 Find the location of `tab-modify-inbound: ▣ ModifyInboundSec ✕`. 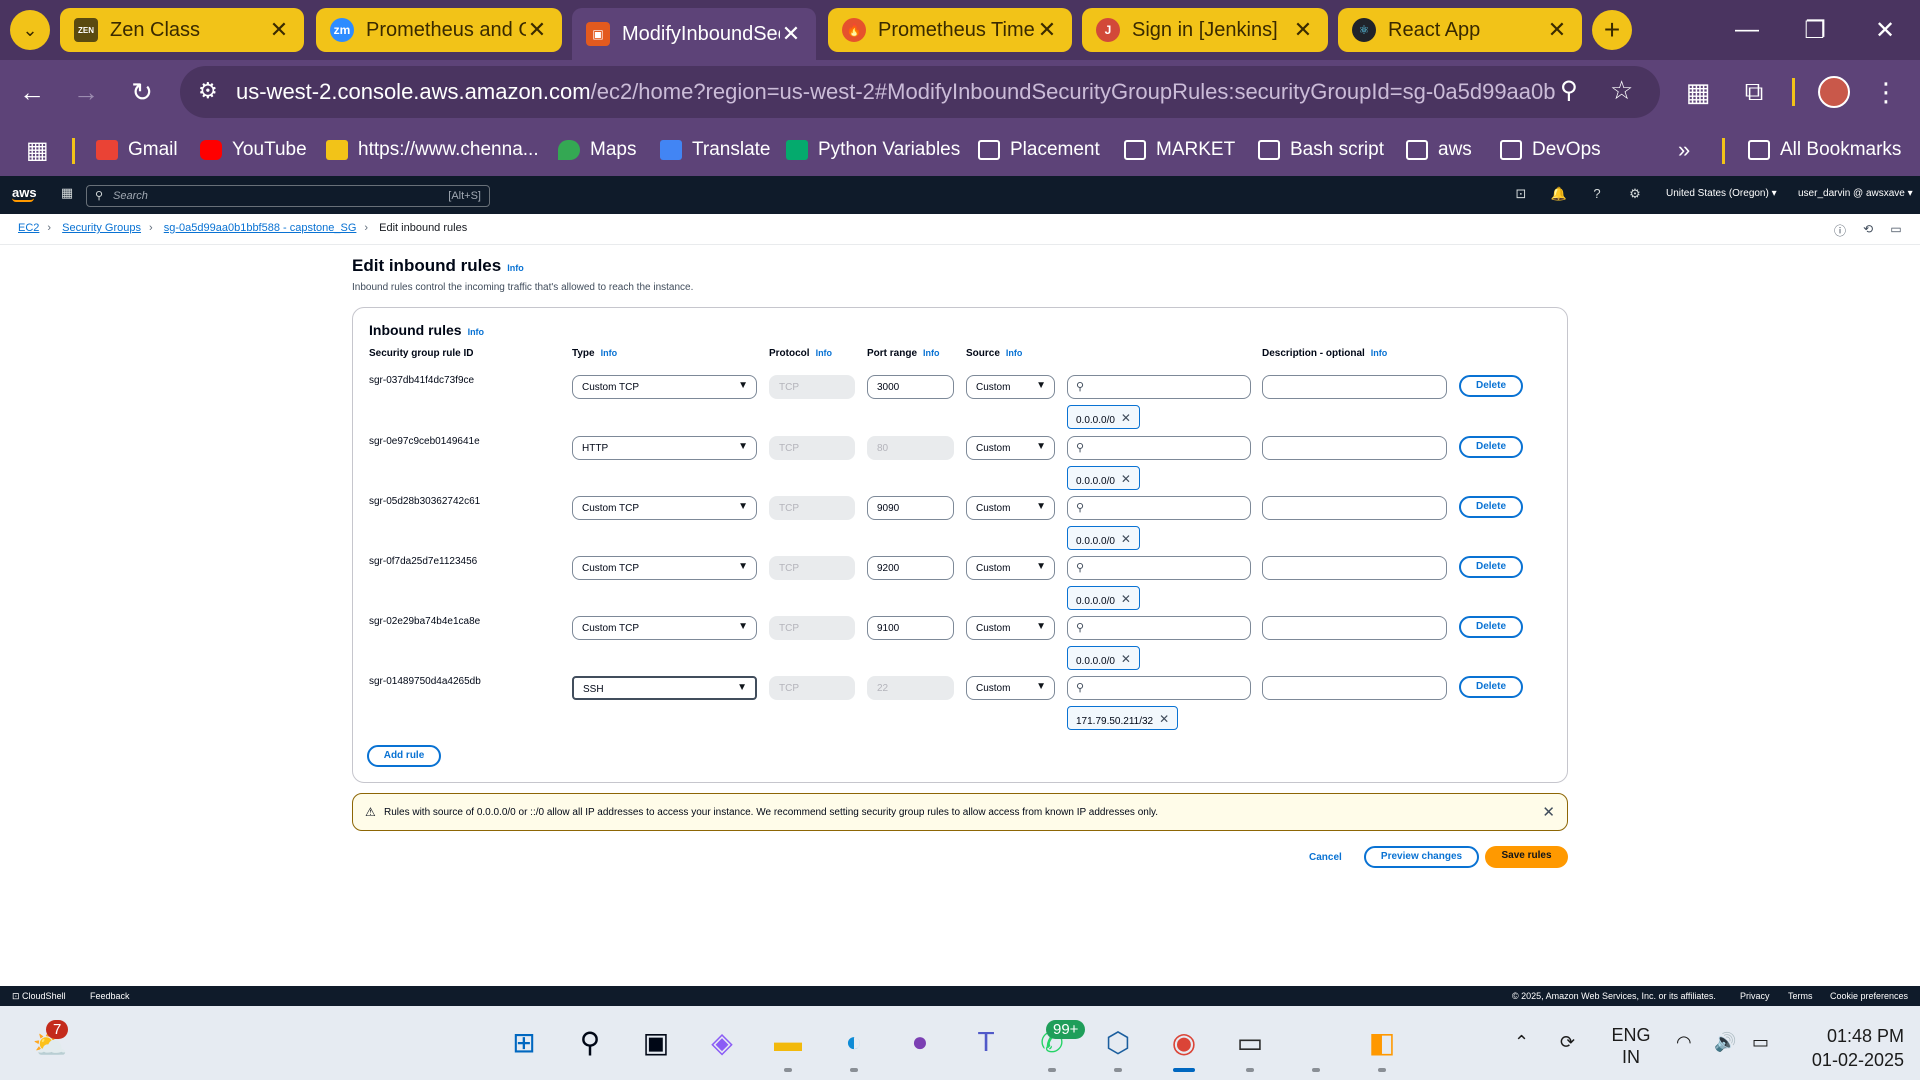

tab-modify-inbound: ▣ ModifyInboundSec ✕ is located at coordinates (694, 34).